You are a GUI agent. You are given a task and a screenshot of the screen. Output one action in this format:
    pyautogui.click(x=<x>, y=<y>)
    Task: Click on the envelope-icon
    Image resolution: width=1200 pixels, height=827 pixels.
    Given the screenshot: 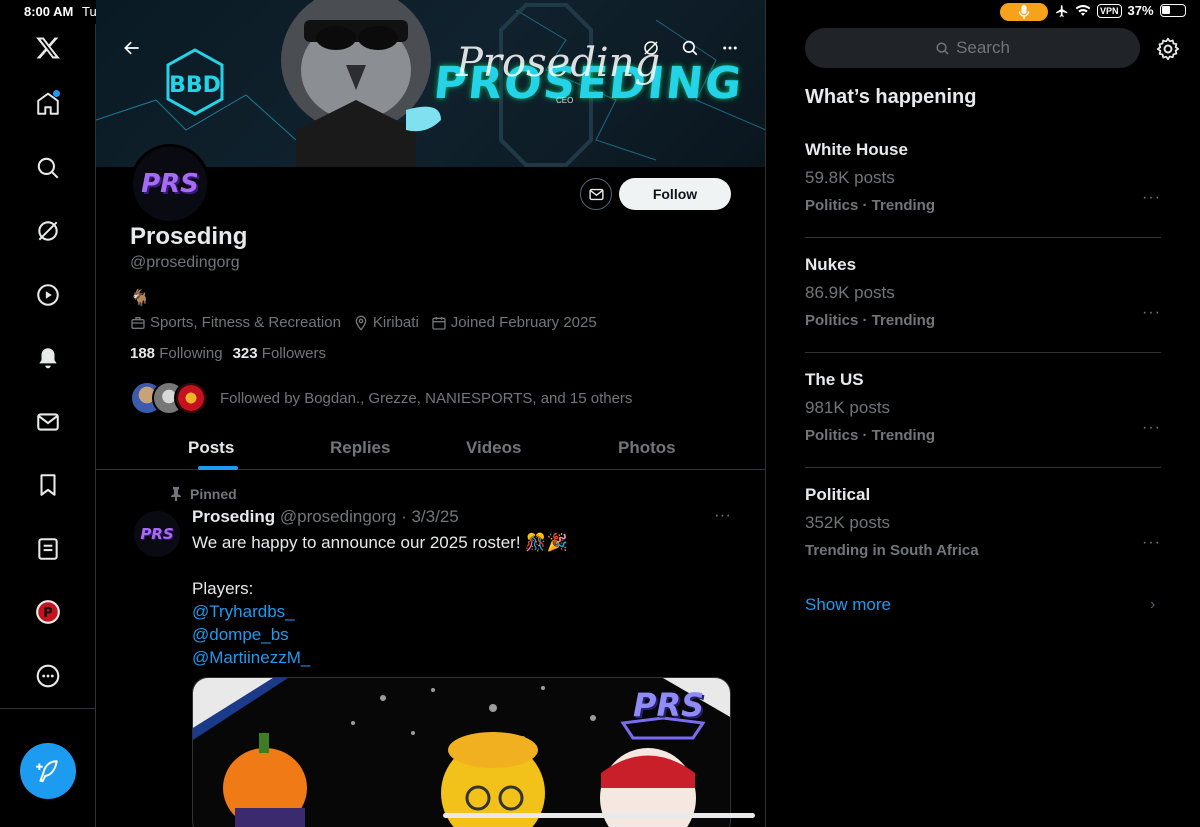 What is the action you would take?
    pyautogui.click(x=596, y=194)
    